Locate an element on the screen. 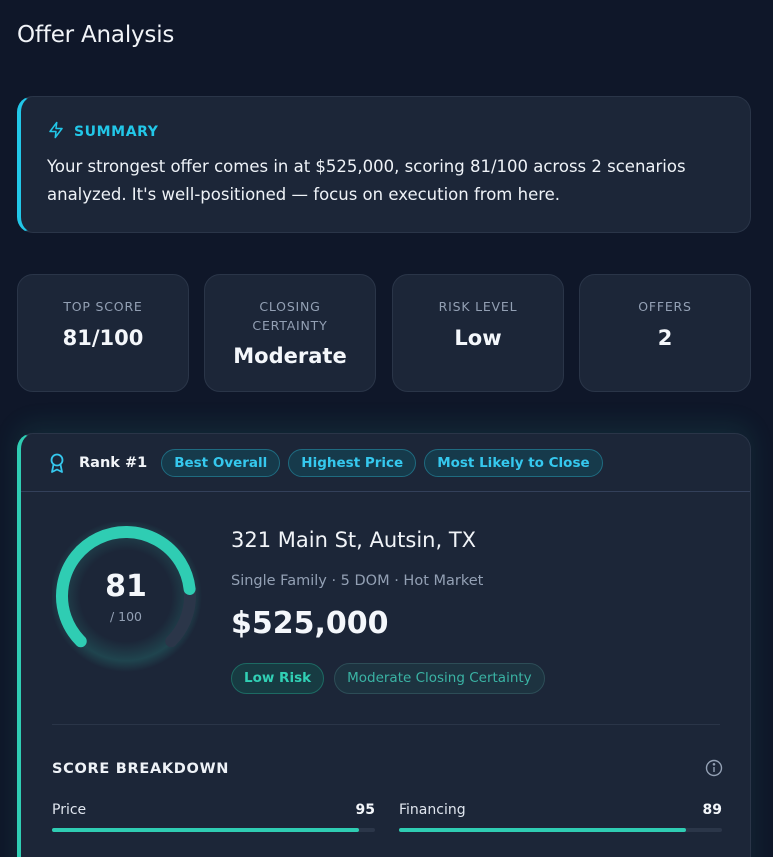 This screenshot has width=773, height=857. gauge-out-of: / 100 is located at coordinates (126, 616).